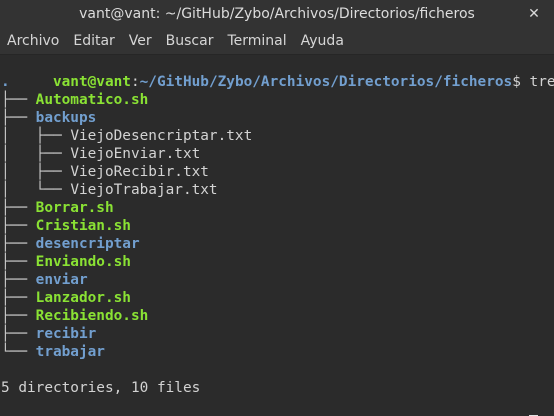  I want to click on tree-entry: └── trabajar, so click(53, 352).